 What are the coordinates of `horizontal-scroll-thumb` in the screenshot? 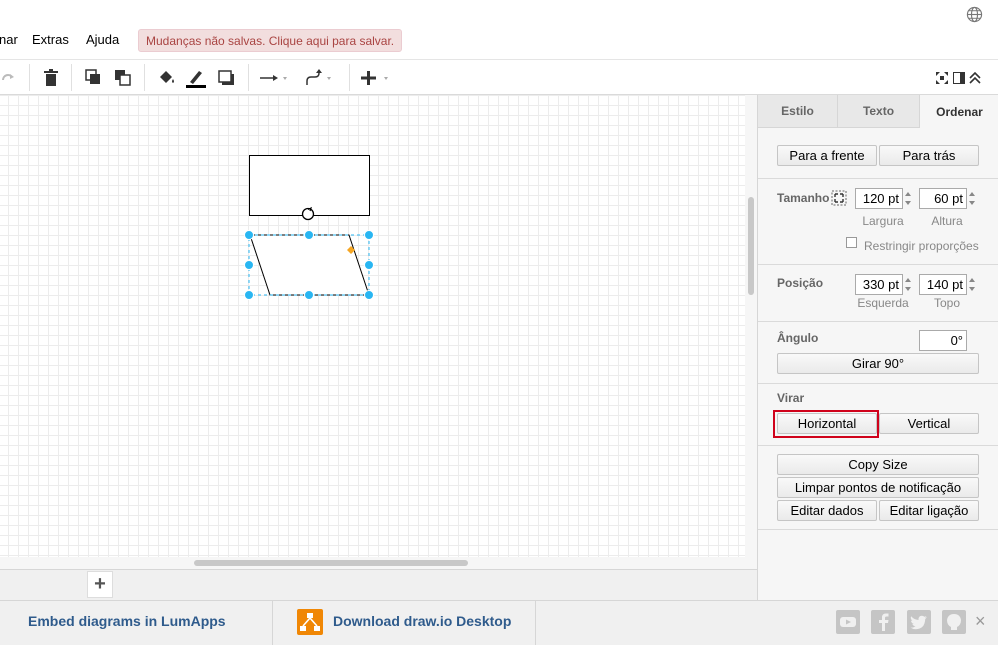 It's located at (331, 563).